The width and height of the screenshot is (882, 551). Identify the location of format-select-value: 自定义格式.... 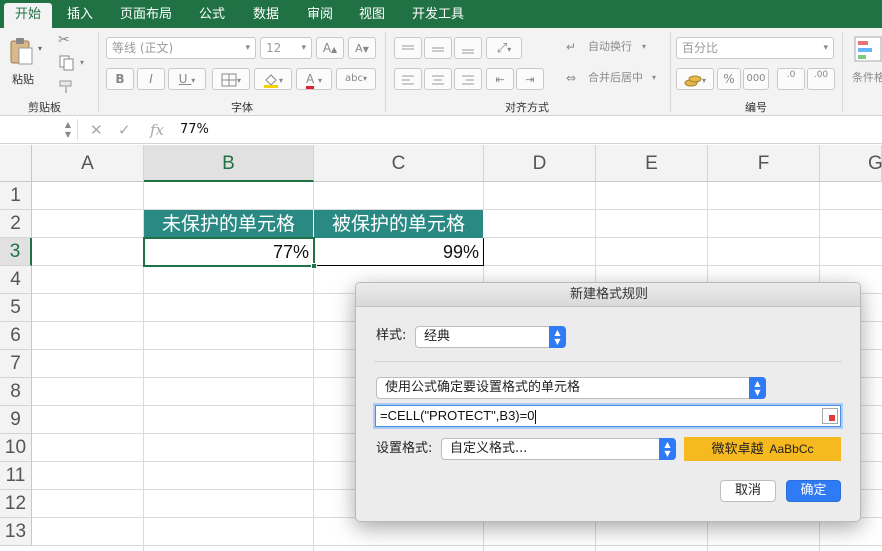
(489, 448).